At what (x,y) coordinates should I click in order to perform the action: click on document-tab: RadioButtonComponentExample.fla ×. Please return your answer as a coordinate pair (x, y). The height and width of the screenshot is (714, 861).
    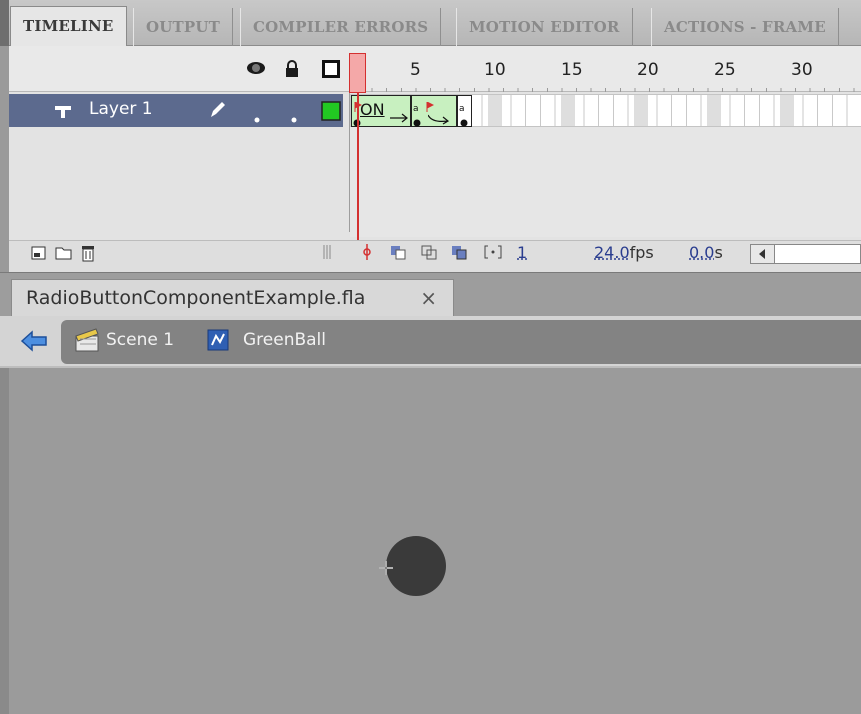
    Looking at the image, I should click on (232, 298).